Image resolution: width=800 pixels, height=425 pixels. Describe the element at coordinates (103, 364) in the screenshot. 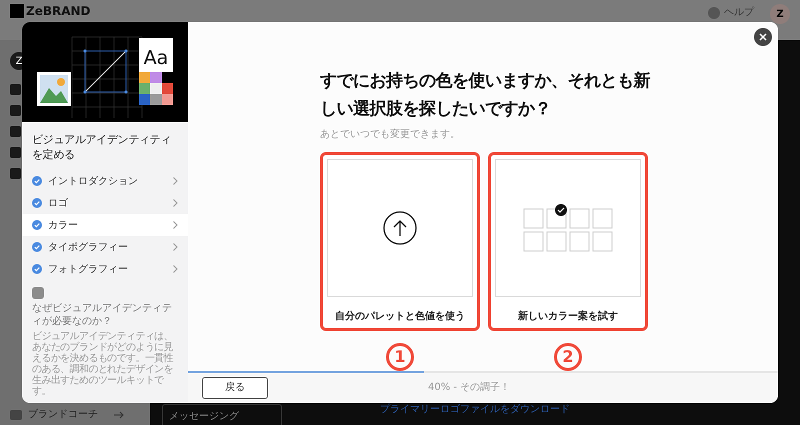

I see `tip-text: ビジュアルアイデンティティは、あなたのブランドがどのように見えるかを決めるものです。一貫性のある、調和のとれたデザインを生み出すためのツールキットです。` at that location.